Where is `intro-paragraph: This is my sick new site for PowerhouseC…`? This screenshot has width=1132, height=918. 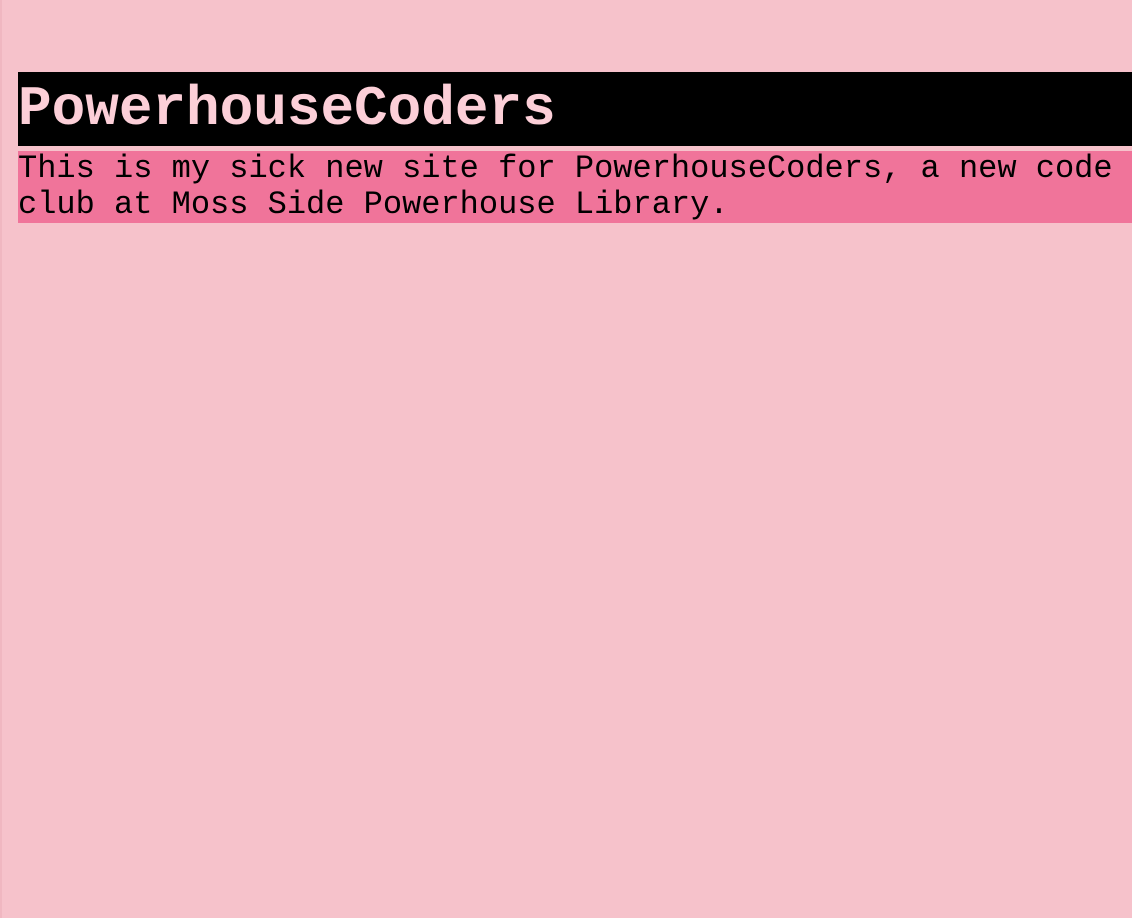
intro-paragraph: This is my sick new site for PowerhouseC… is located at coordinates (575, 187).